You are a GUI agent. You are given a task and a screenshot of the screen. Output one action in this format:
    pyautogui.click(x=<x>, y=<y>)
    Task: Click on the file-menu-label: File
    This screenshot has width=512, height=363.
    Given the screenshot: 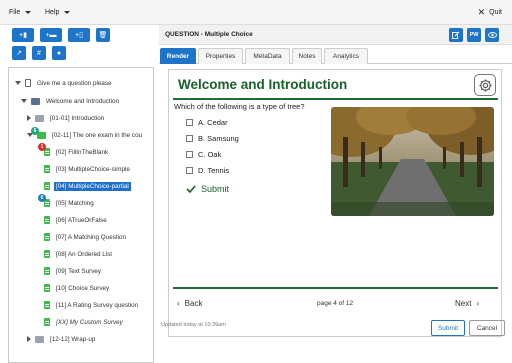 What is the action you would take?
    pyautogui.click(x=15, y=12)
    